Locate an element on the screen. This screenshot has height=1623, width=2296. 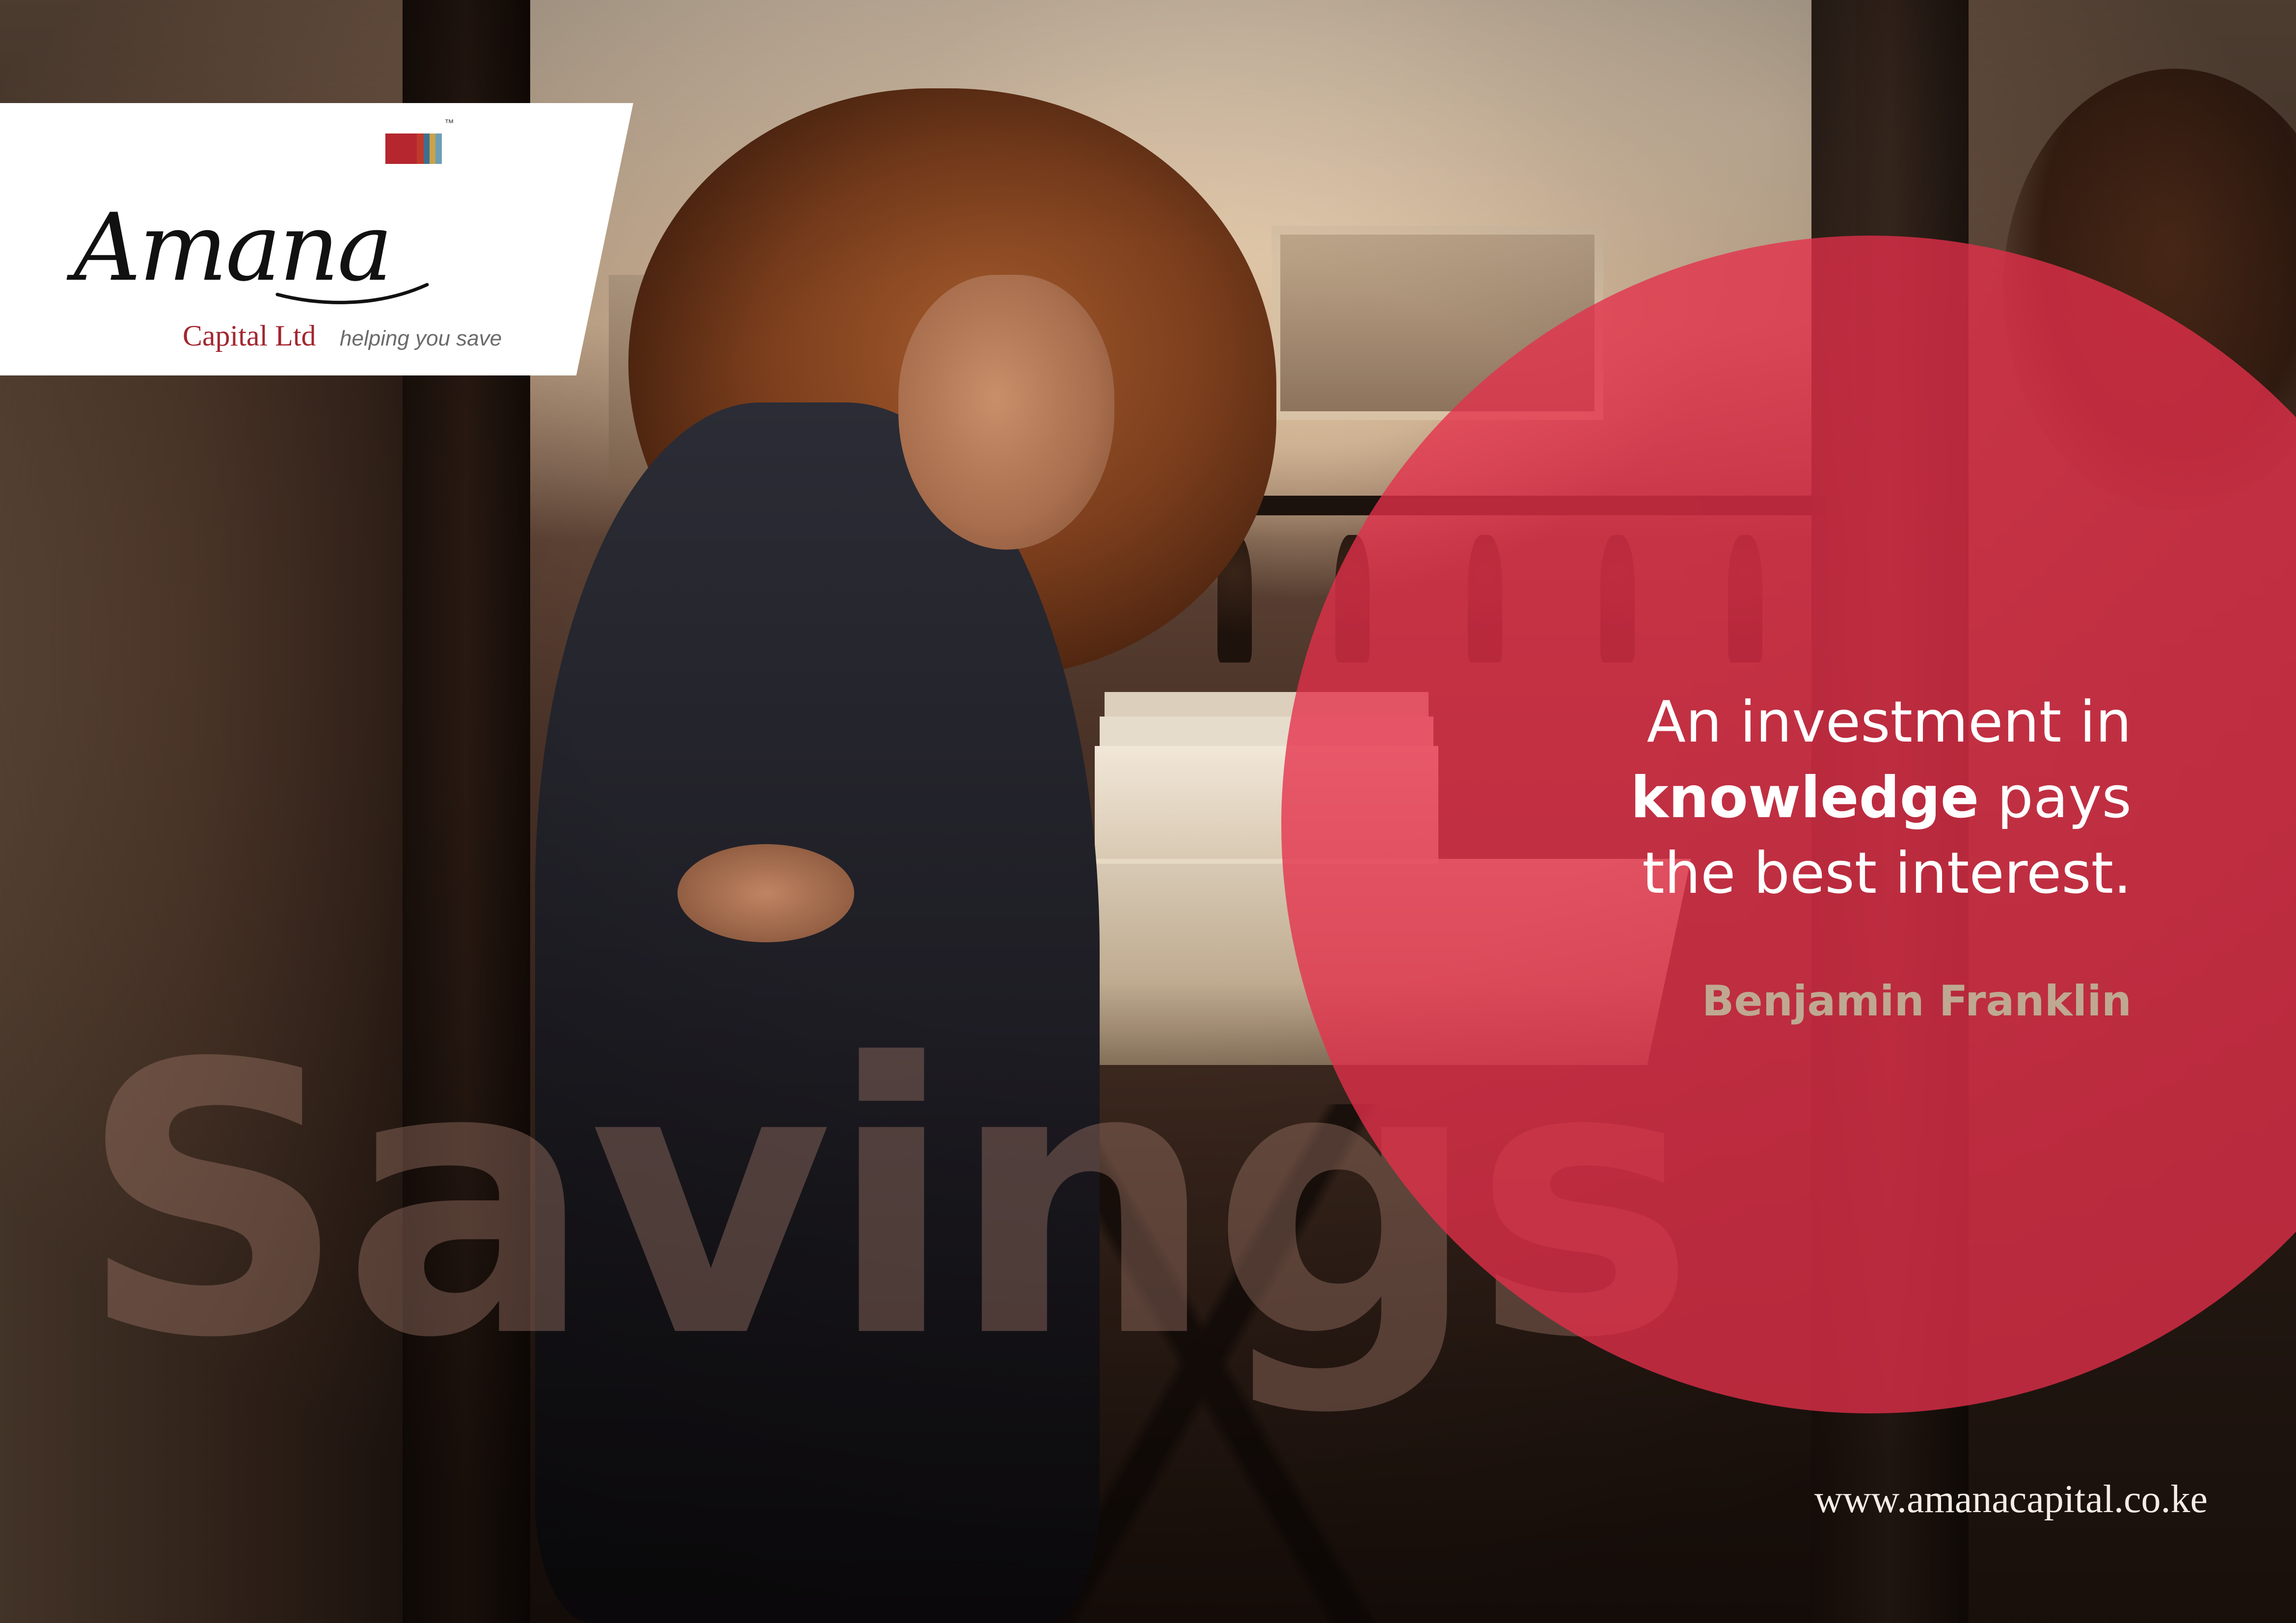
quote-emphasis: knowledge is located at coordinates (1804, 798).